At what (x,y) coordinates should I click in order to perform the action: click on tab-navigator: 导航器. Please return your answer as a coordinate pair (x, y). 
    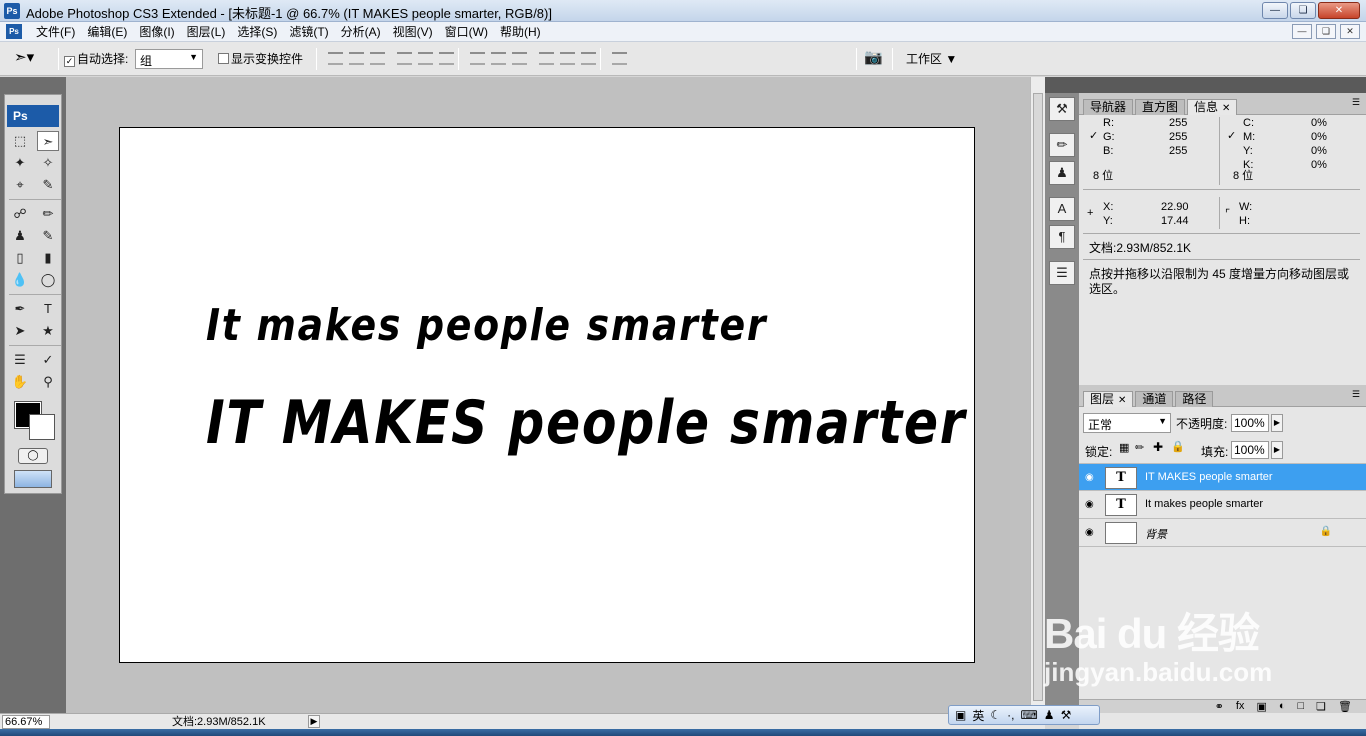
    Looking at the image, I should click on (1108, 107).